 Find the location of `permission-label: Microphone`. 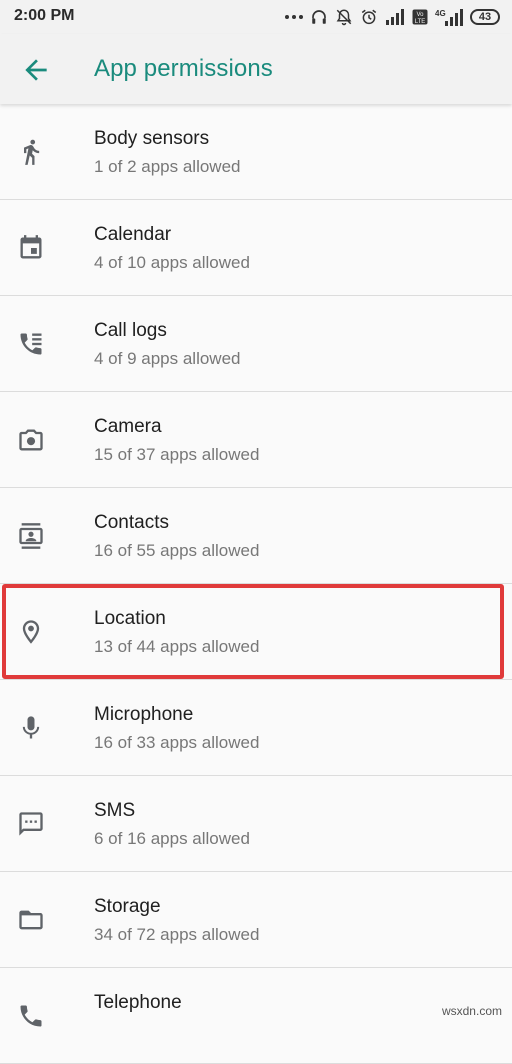

permission-label: Microphone is located at coordinates (144, 714).